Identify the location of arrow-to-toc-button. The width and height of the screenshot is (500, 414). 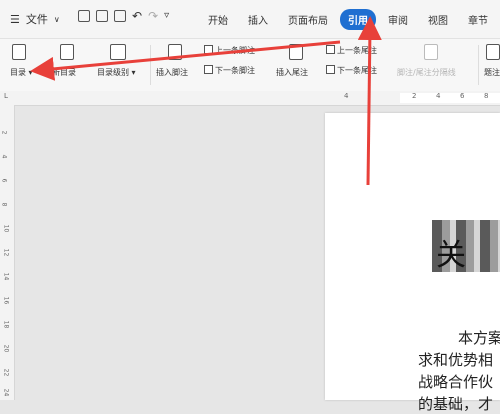
(185, 60).